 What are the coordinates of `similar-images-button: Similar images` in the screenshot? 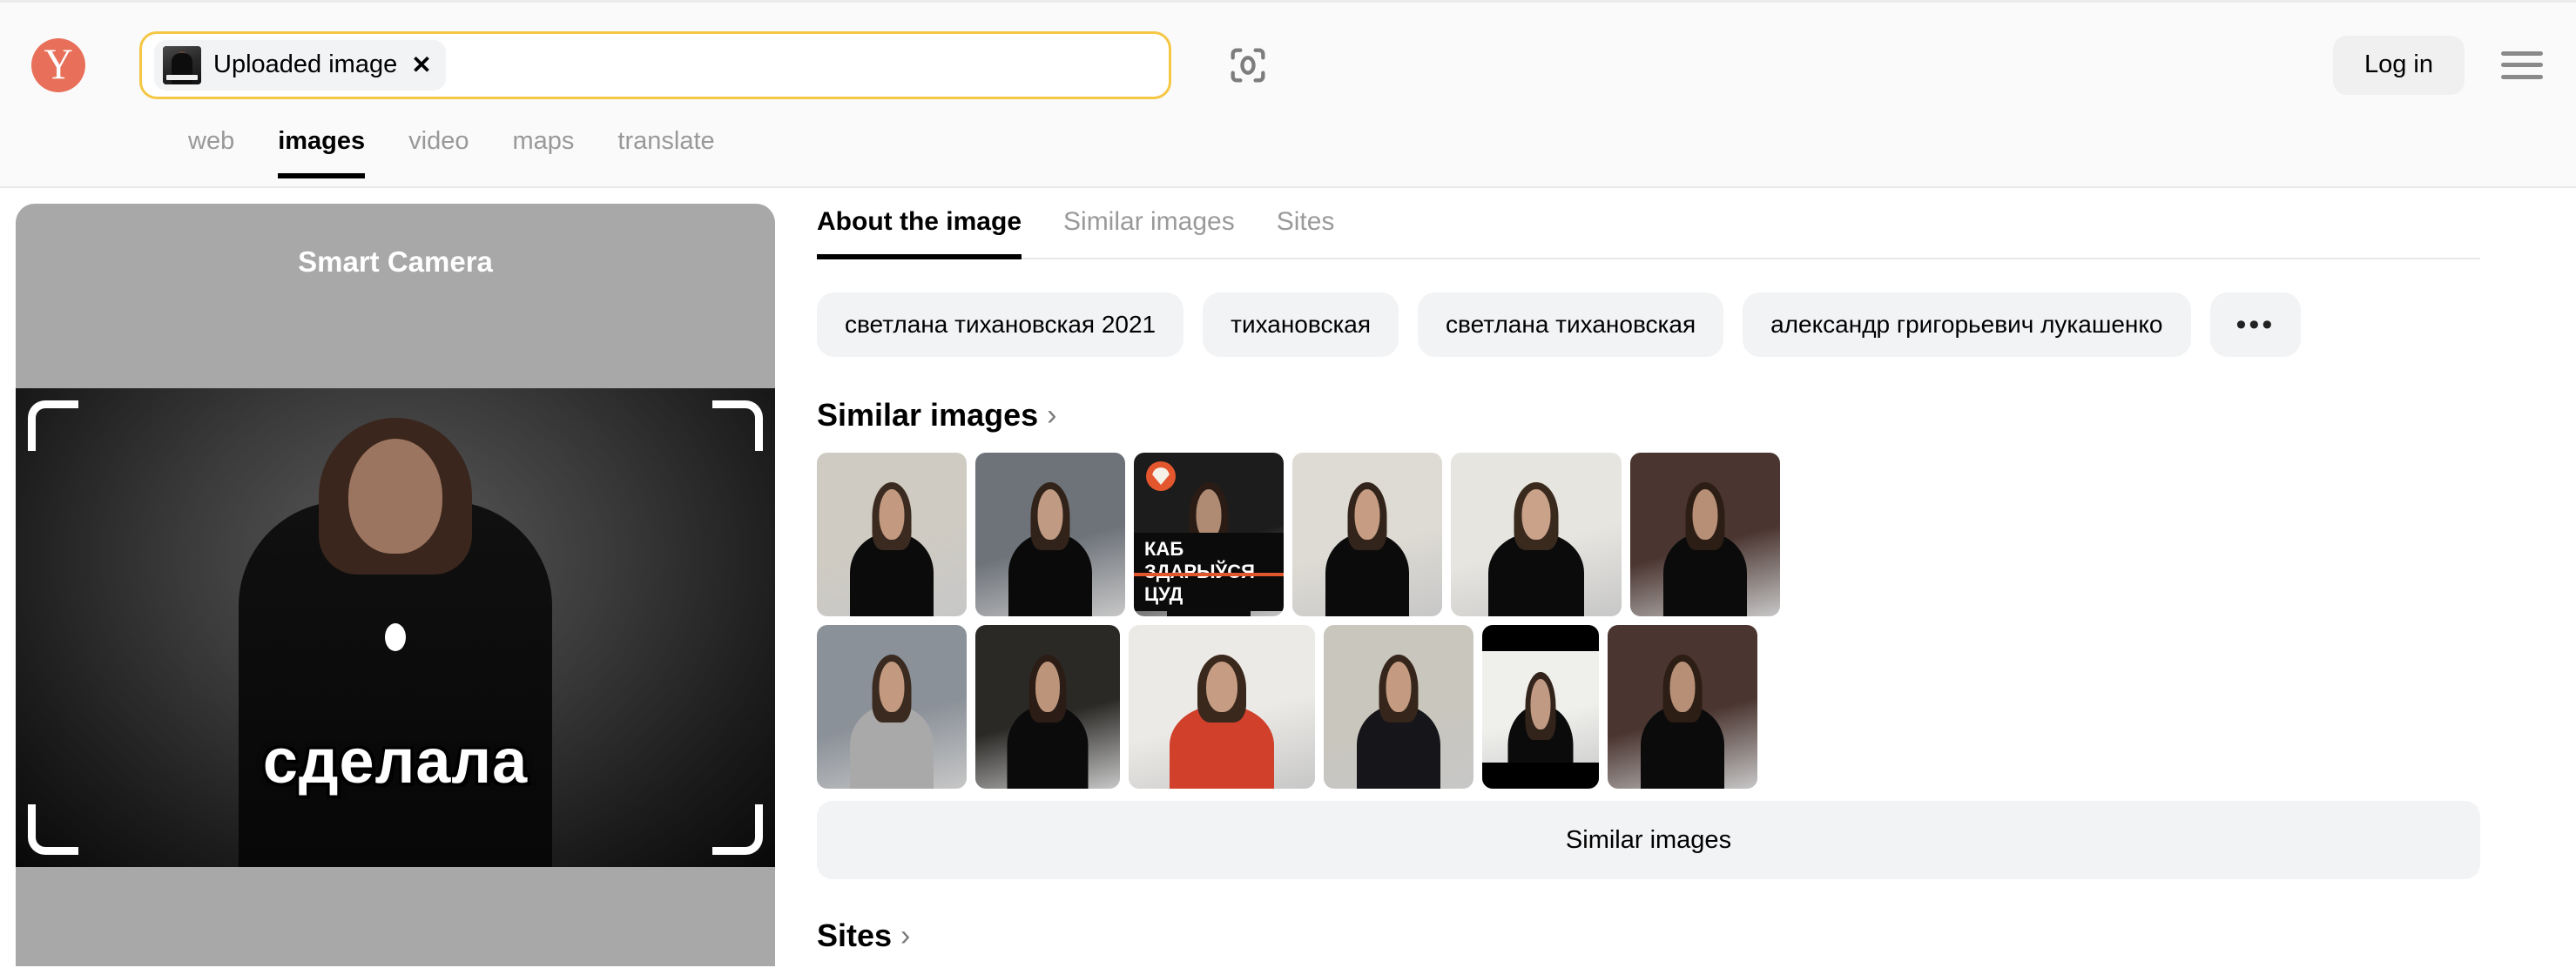 It's located at (1649, 840).